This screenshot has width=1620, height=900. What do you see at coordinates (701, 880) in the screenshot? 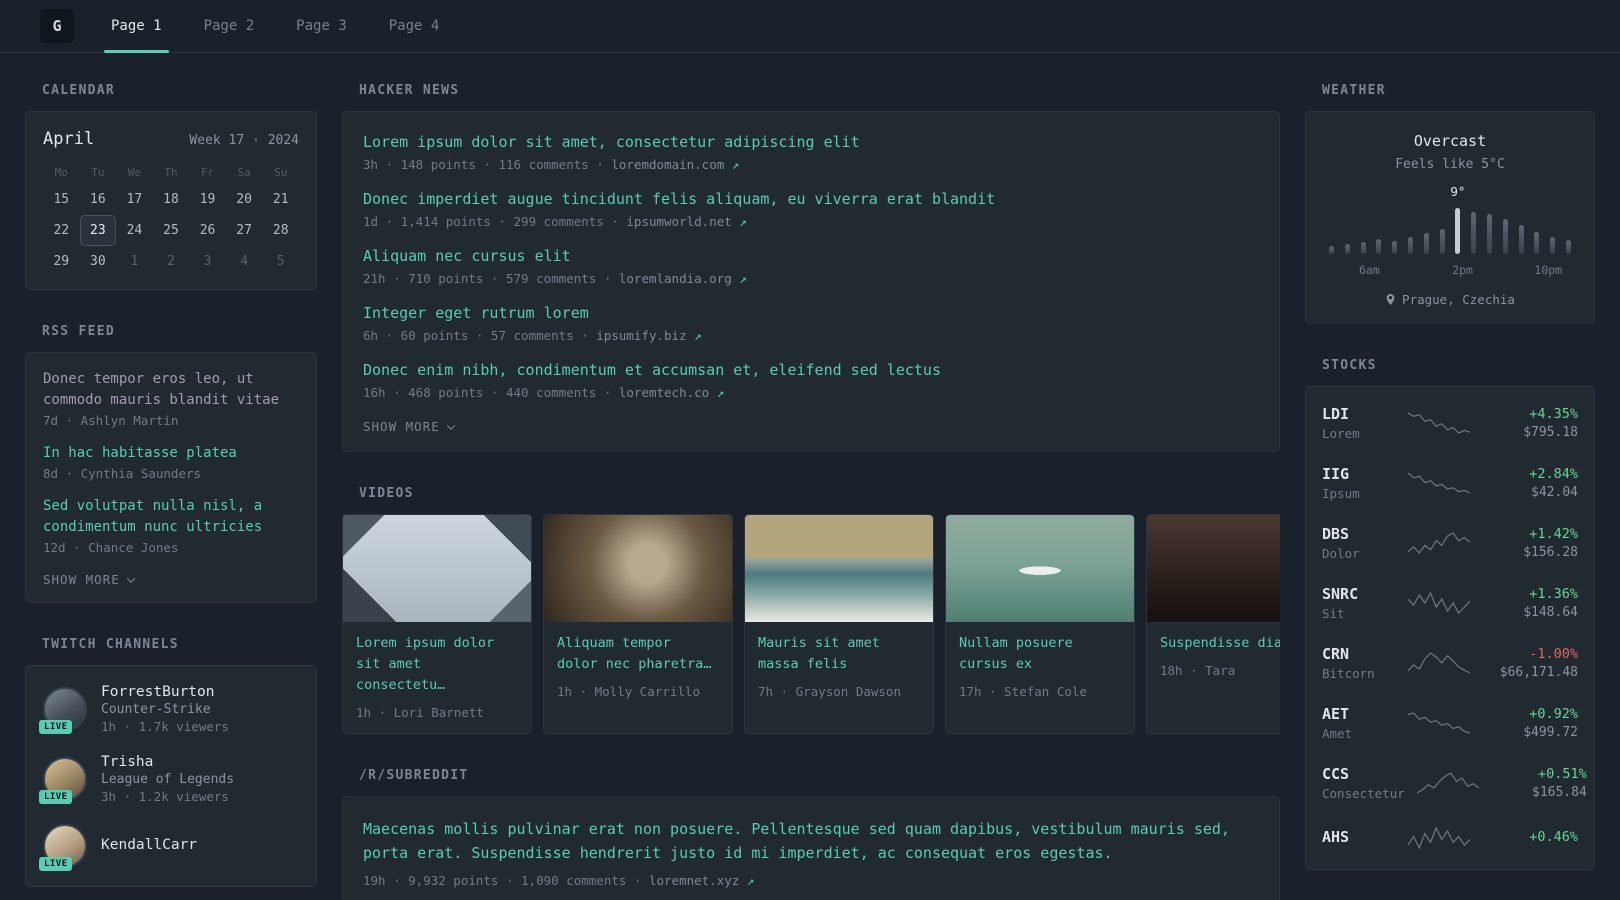
I see `reddit-post-domain-link: loremnet.xyz ↗` at bounding box center [701, 880].